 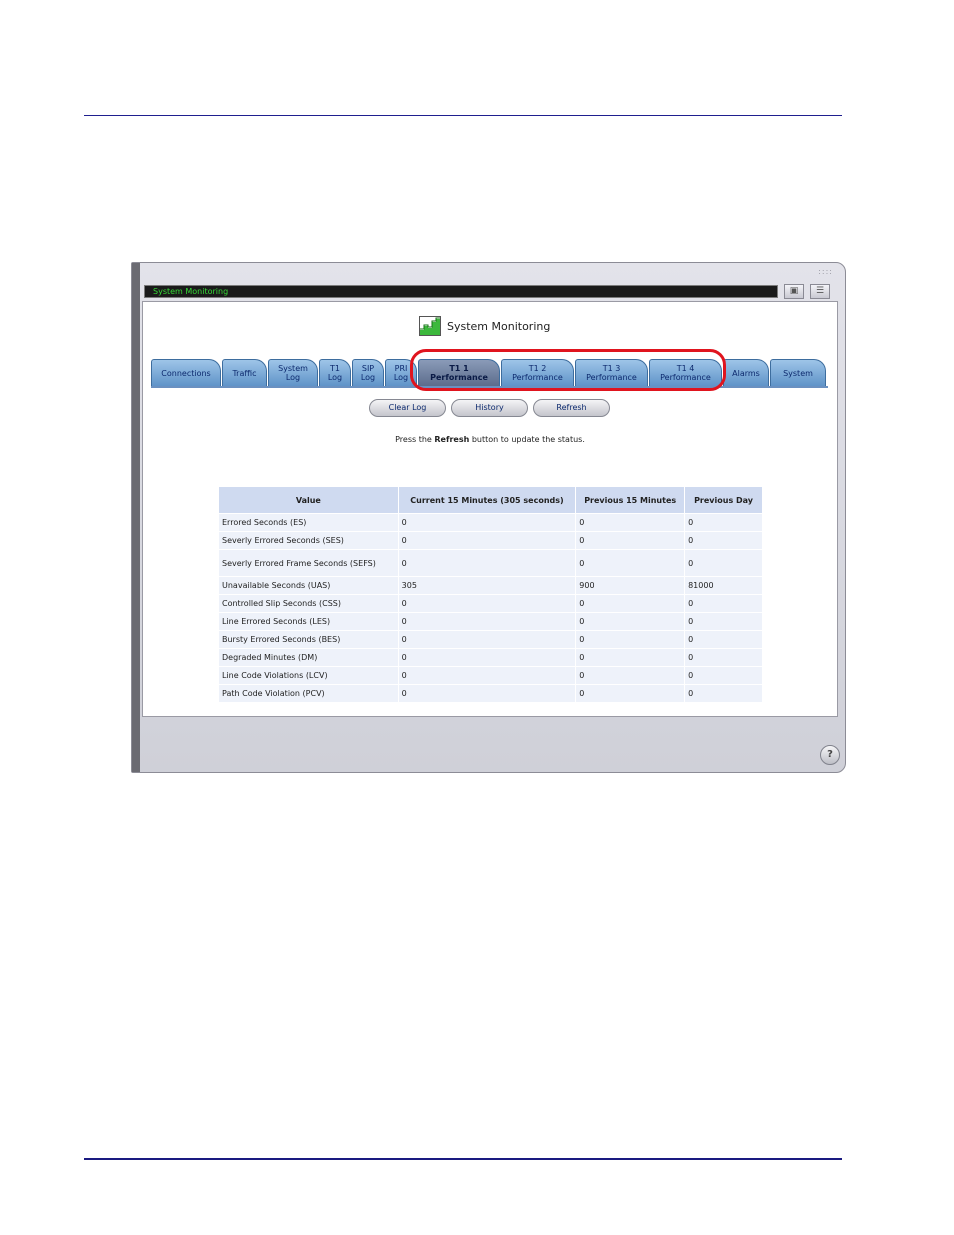 I want to click on table-cell: 81000, so click(x=723, y=585).